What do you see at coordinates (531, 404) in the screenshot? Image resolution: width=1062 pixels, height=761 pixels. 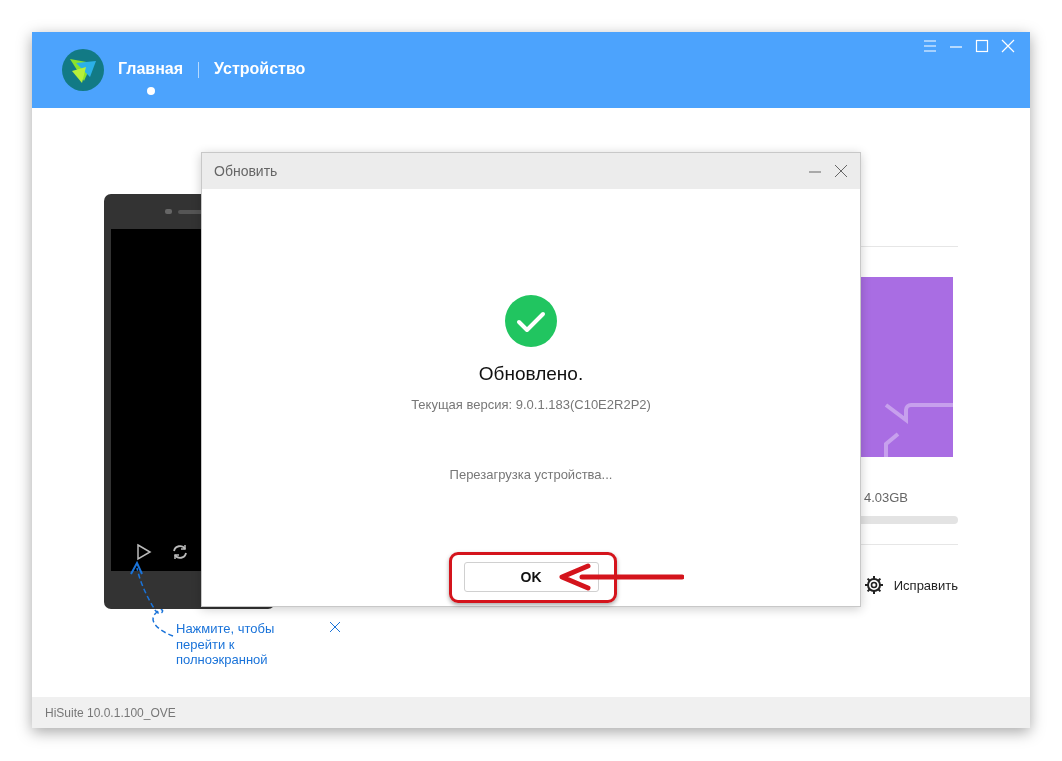 I see `current-version: Текущая версия: 9.0.1.183(C10E2R2P2)` at bounding box center [531, 404].